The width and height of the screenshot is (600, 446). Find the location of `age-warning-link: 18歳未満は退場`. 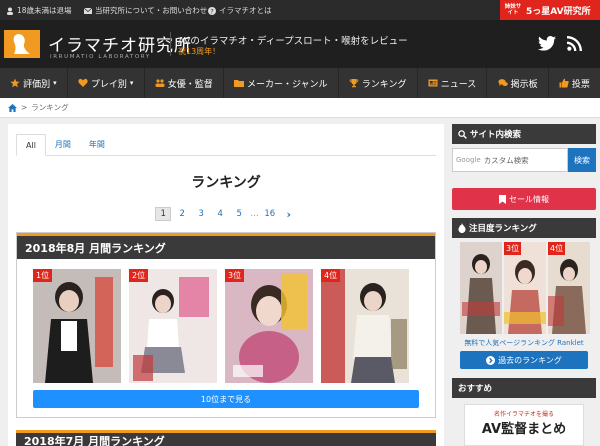

age-warning-link: 18歳未満は退場 is located at coordinates (39, 10).